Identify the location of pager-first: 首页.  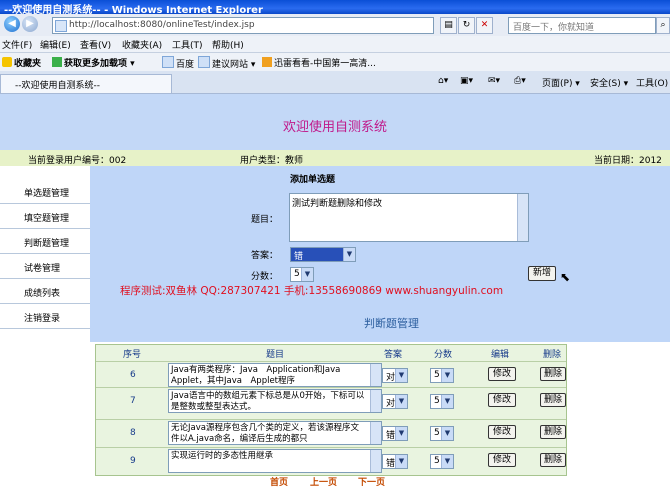
(279, 481).